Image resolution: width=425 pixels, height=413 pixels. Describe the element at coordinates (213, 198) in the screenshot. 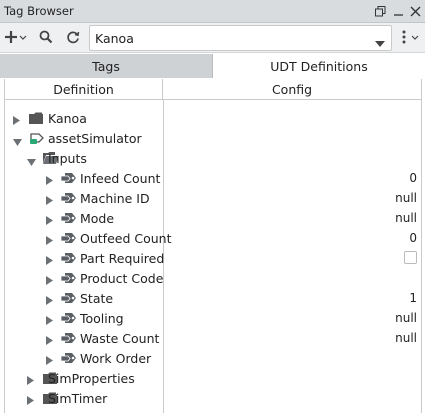

I see `tree-row: Machine ID null` at that location.